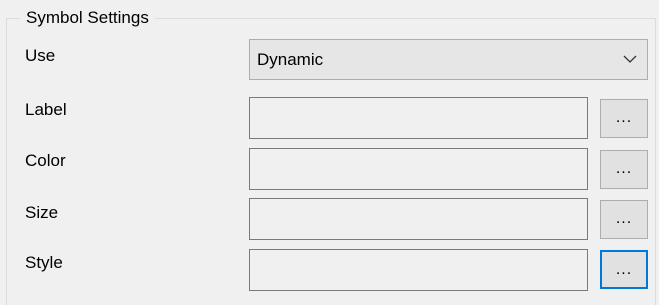 This screenshot has height=305, width=659. Describe the element at coordinates (418, 219) in the screenshot. I see `size-input` at that location.